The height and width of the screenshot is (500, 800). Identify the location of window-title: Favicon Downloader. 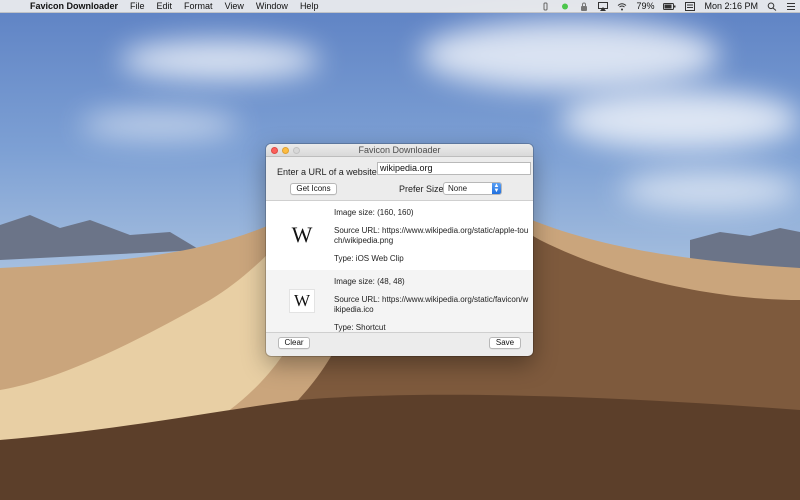
(399, 150).